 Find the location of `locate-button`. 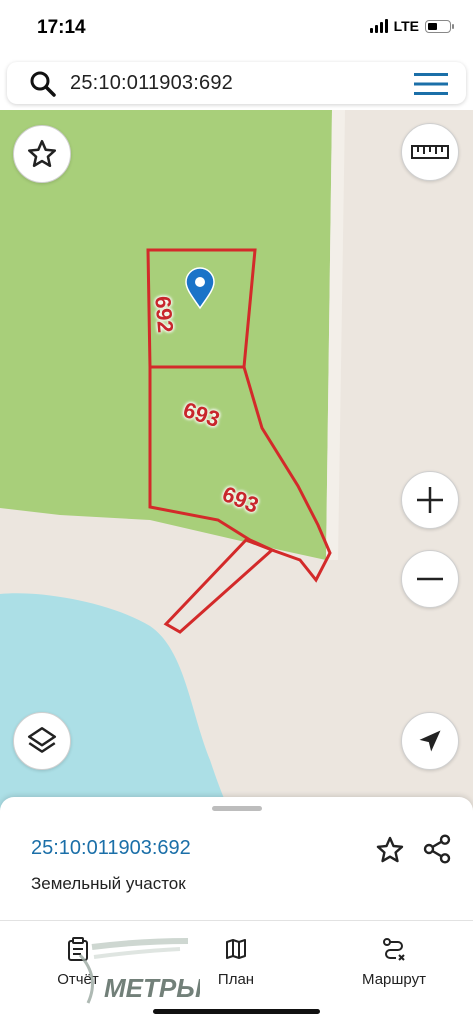

locate-button is located at coordinates (430, 741).